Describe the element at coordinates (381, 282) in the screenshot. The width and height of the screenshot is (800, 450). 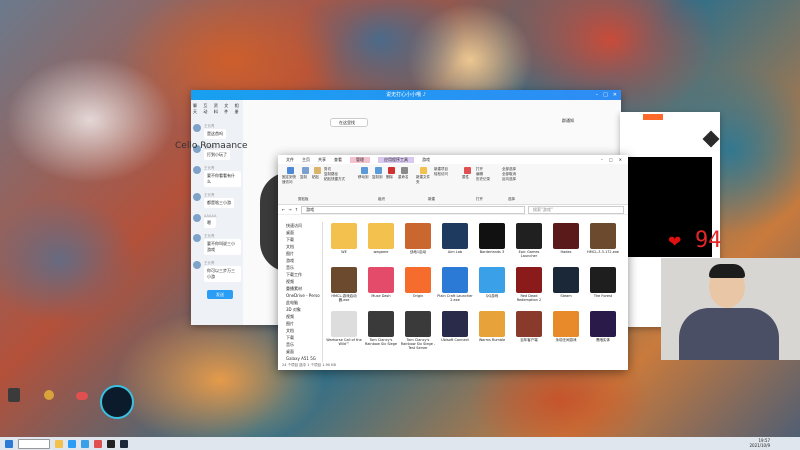
I see `file-item: Muse Dash` at that location.